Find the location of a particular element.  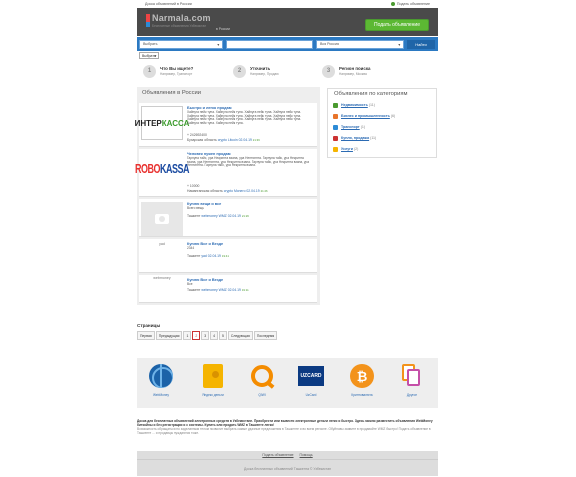

page-3: 3 is located at coordinates (205, 335).